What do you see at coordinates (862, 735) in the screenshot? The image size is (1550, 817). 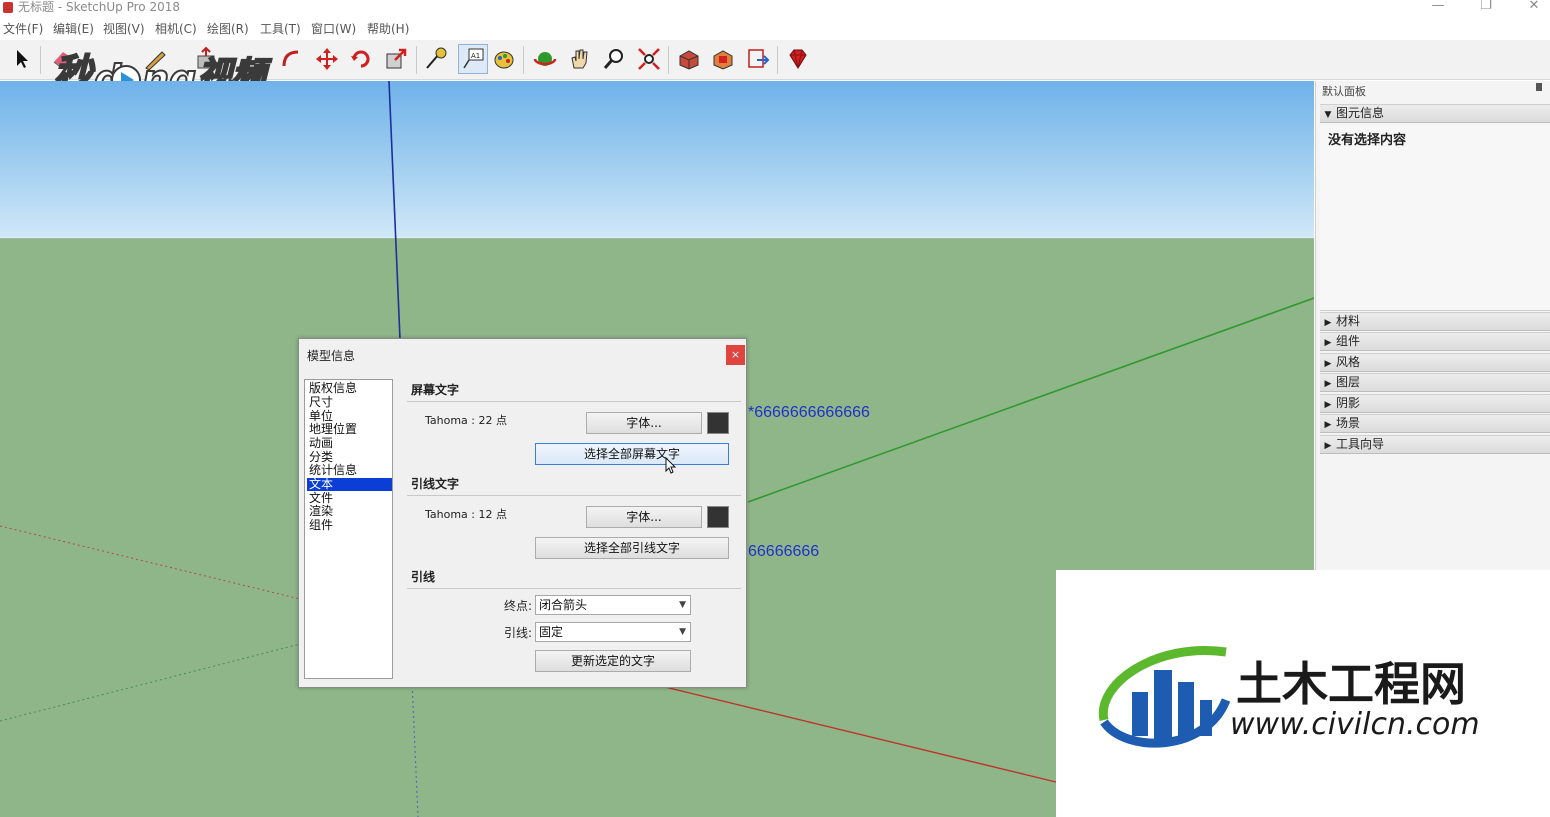 I see `red-axis-line` at bounding box center [862, 735].